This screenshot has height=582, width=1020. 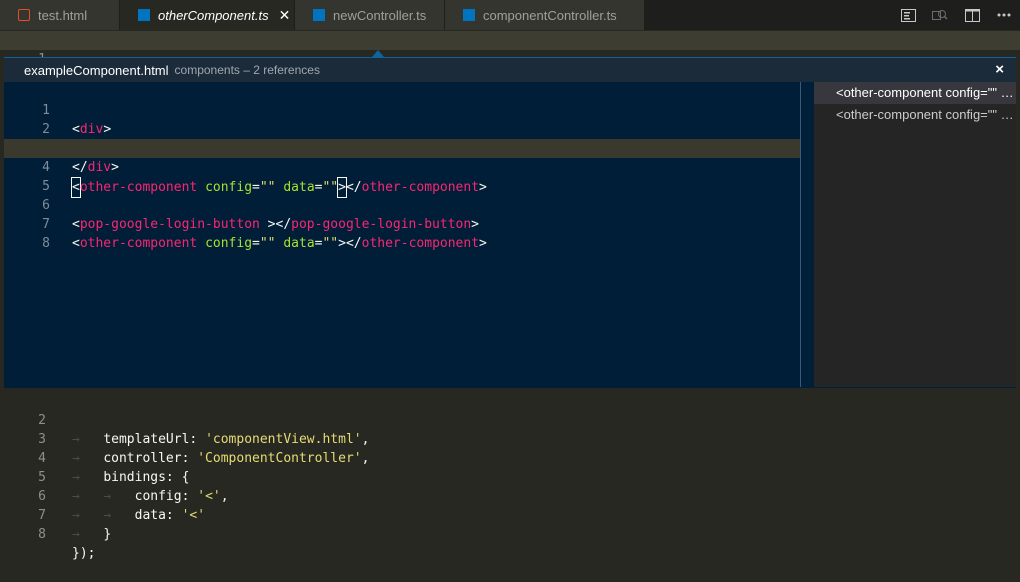 What do you see at coordinates (510, 419) in the screenshot?
I see `code-line: 2 → templateUrl: 'componentView.html',` at bounding box center [510, 419].